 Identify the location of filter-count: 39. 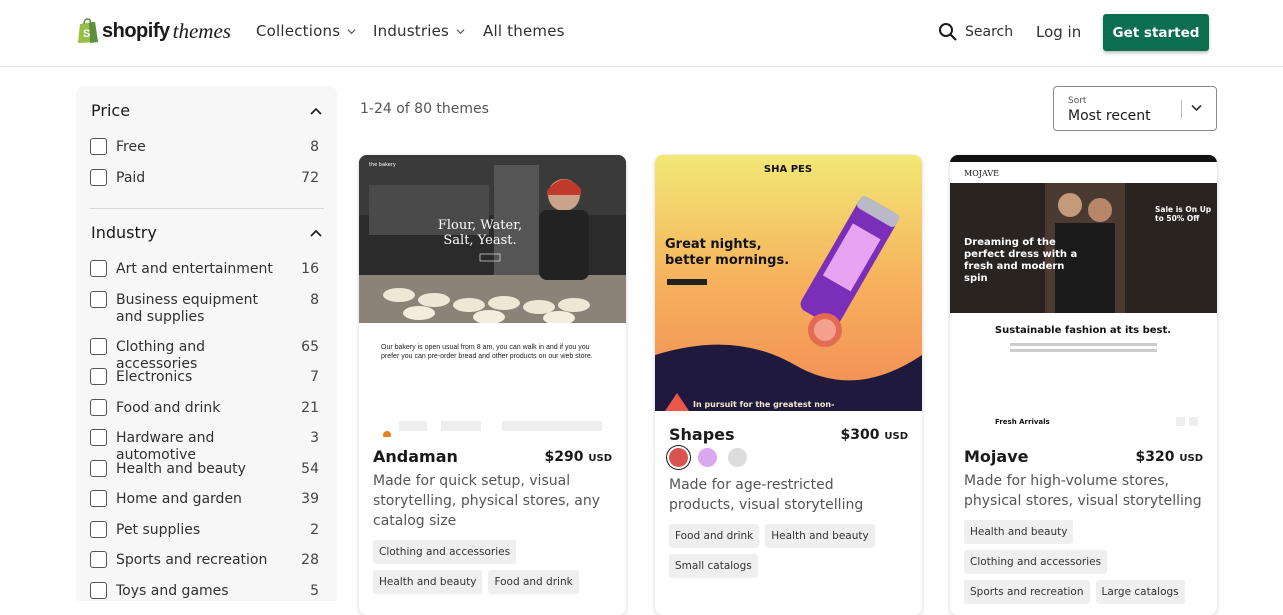
(310, 499).